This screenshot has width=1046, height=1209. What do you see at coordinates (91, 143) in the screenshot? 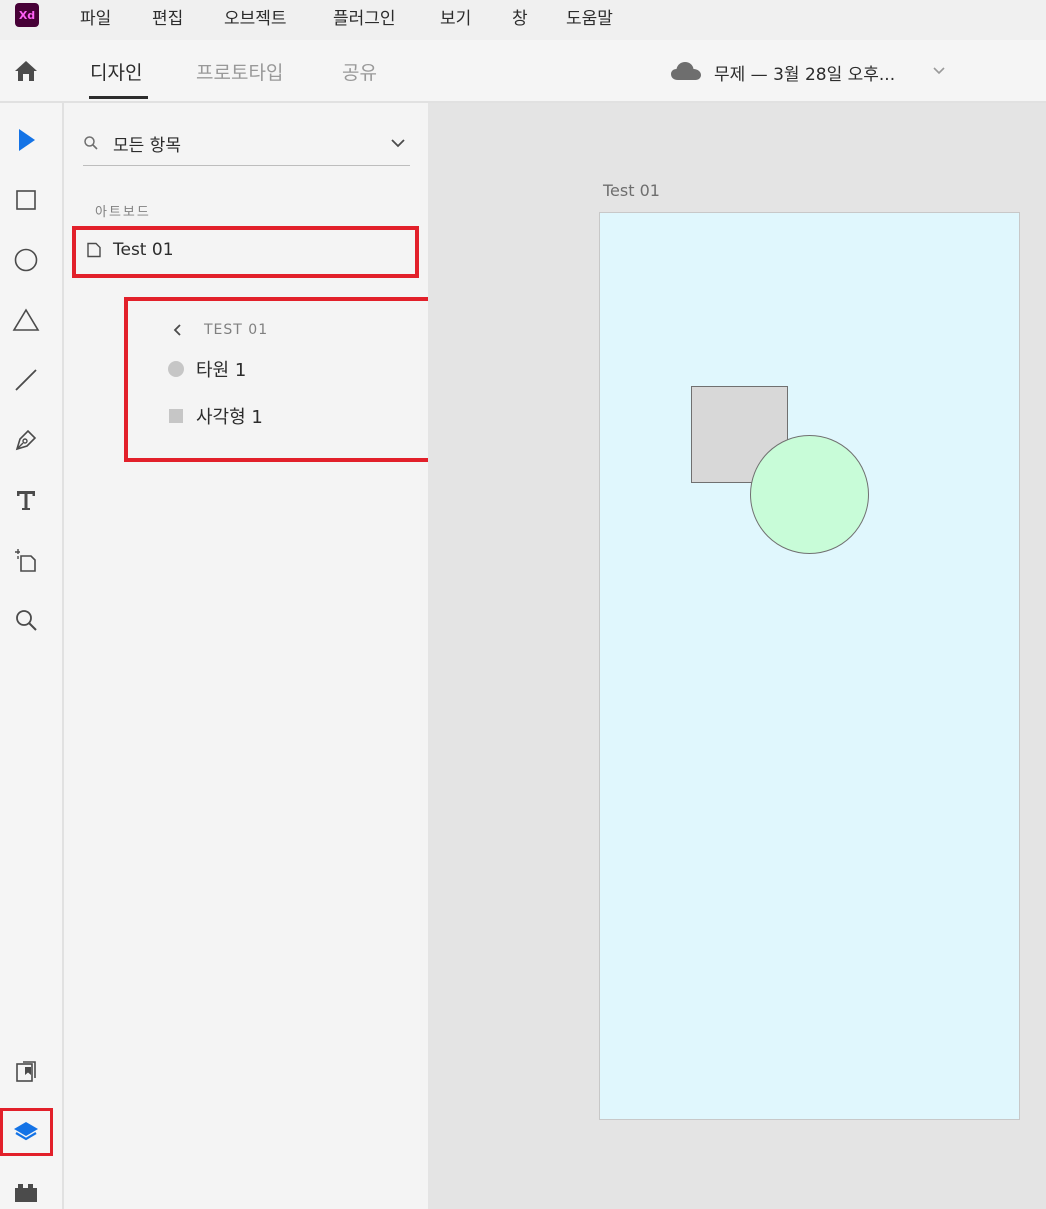
I see `search-icon` at bounding box center [91, 143].